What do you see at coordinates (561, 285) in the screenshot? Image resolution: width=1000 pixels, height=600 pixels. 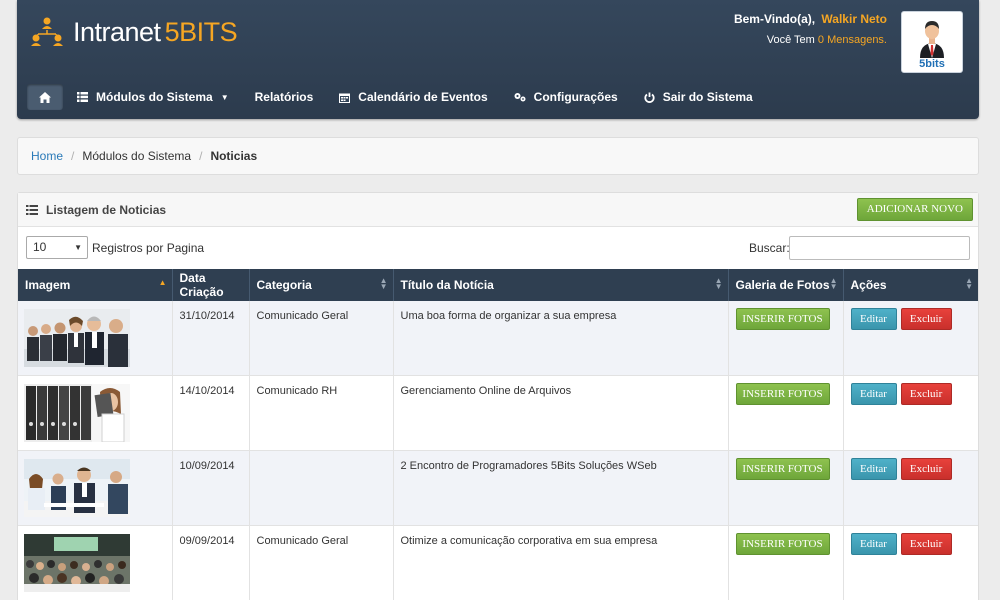 I see `column-header-titulo: Título da Notícia ▲ ▼` at bounding box center [561, 285].